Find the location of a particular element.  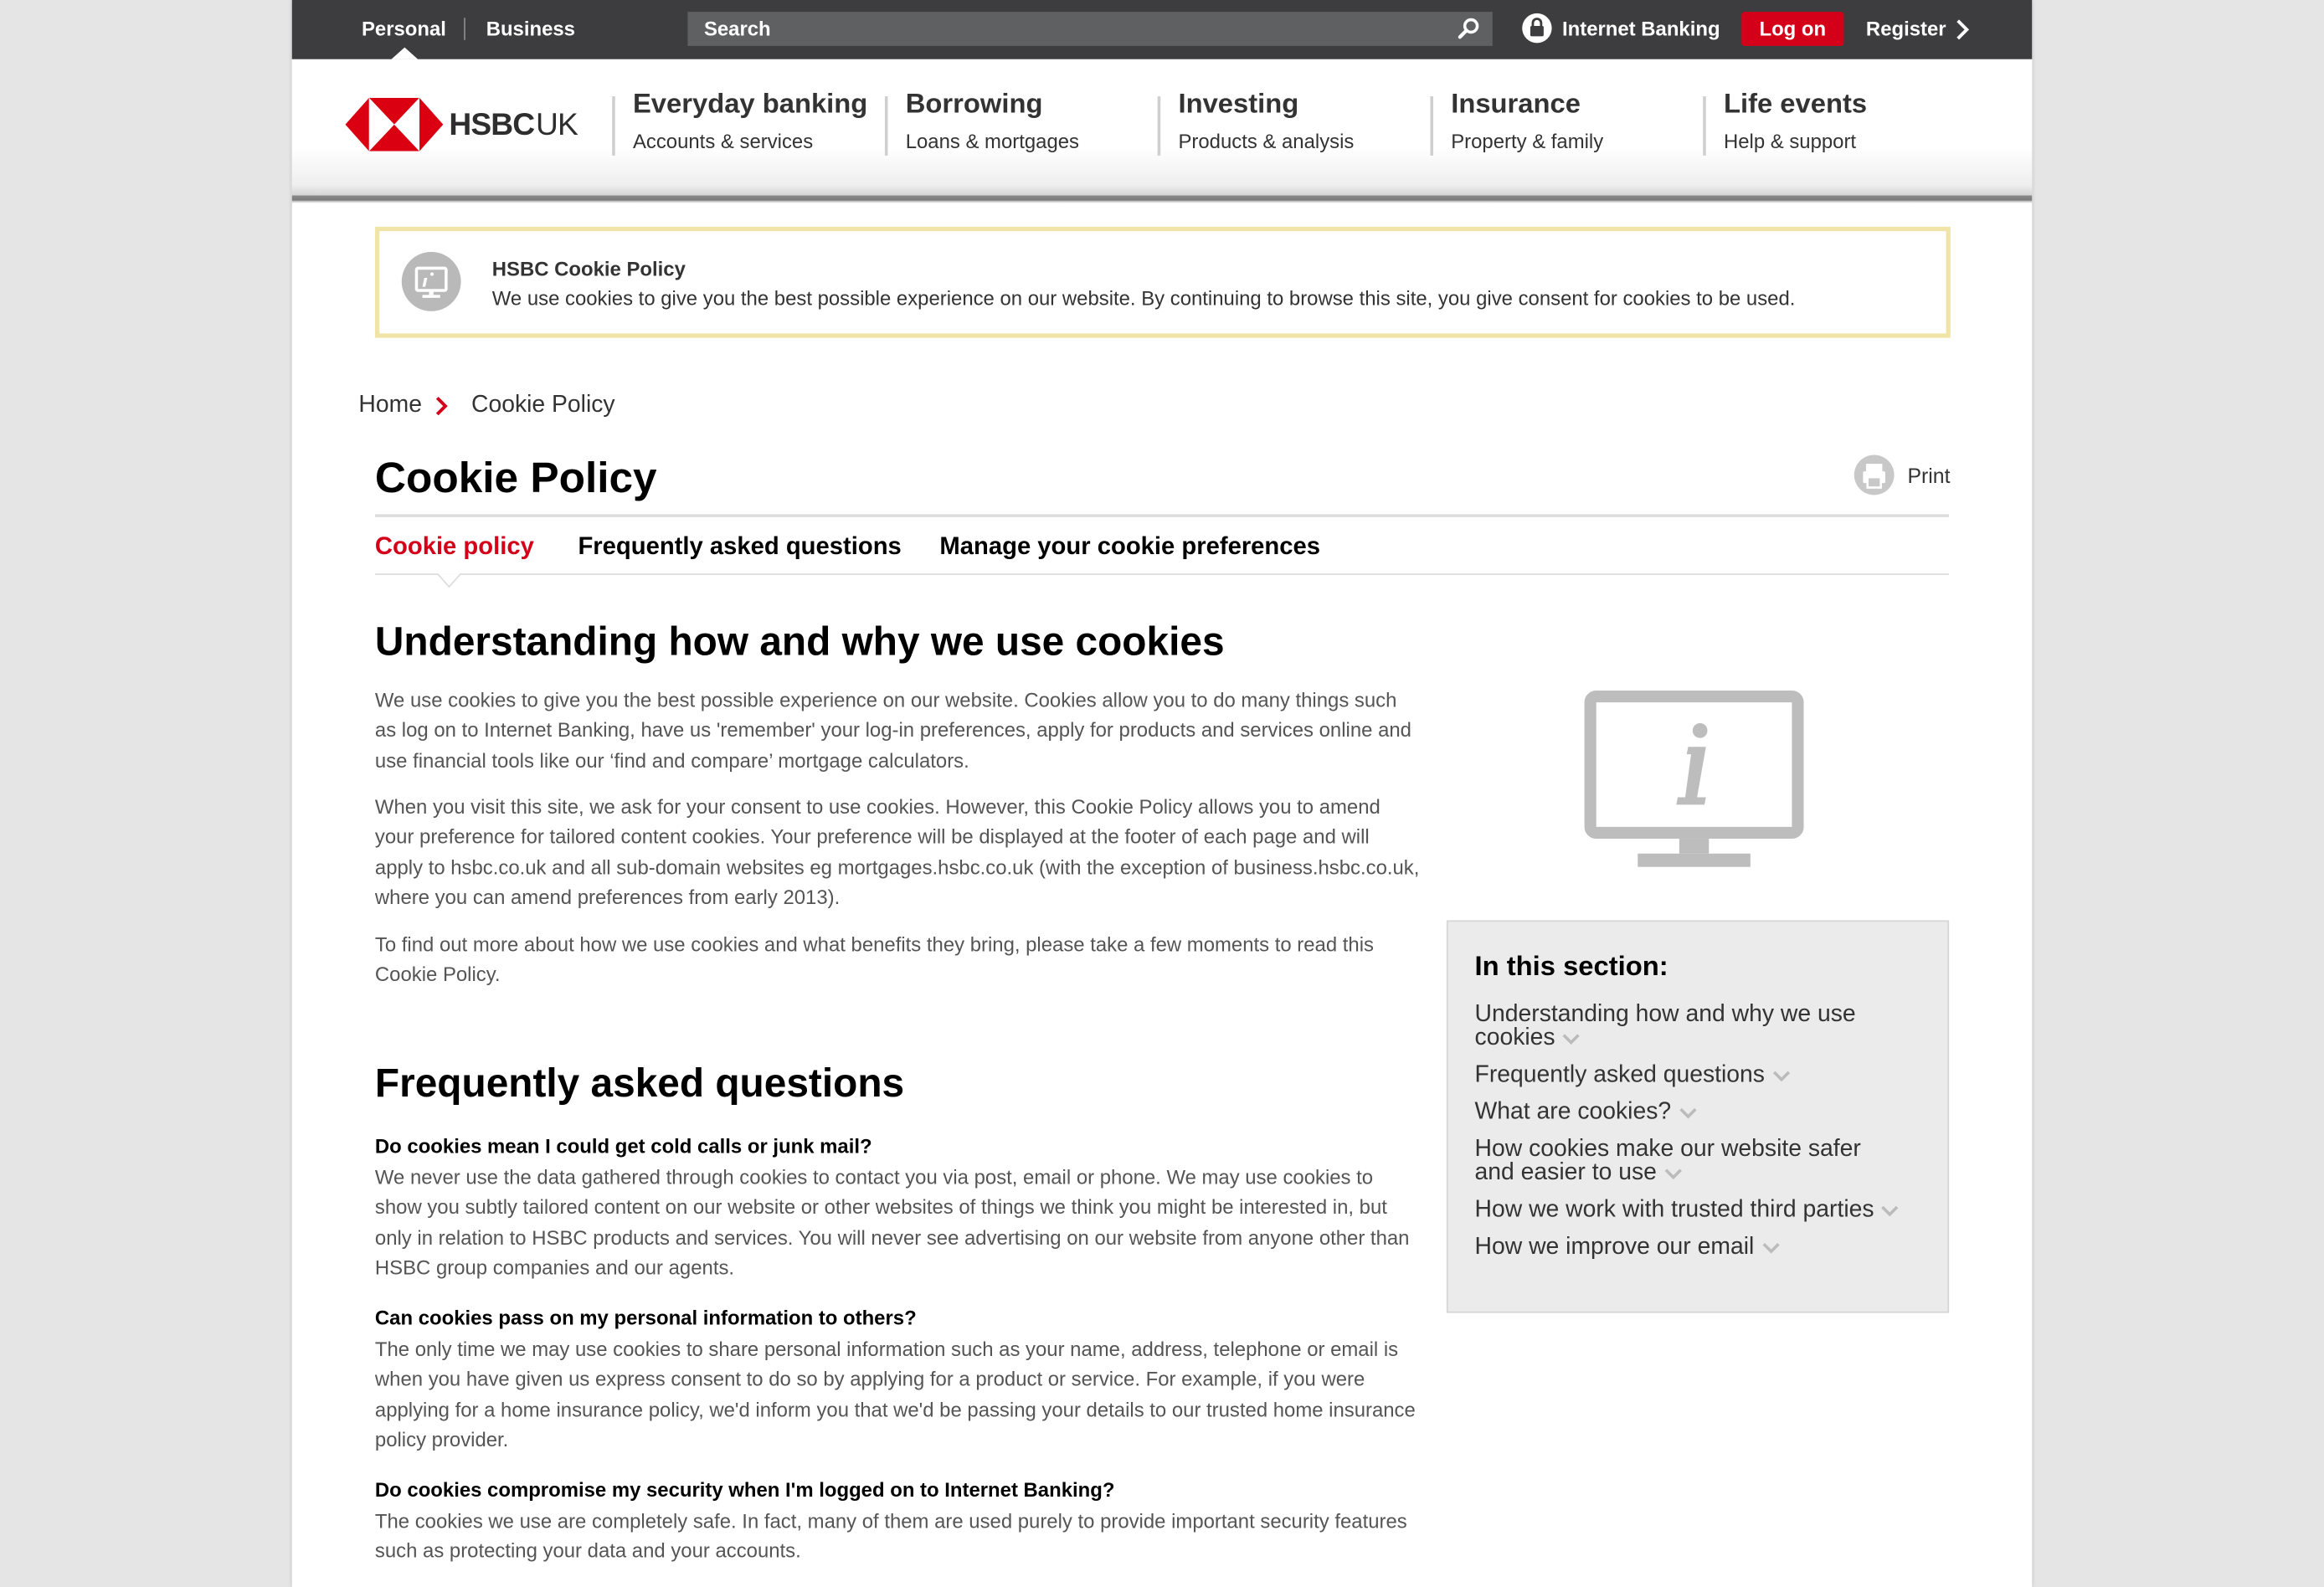

log-on-button: Log on is located at coordinates (1792, 29).